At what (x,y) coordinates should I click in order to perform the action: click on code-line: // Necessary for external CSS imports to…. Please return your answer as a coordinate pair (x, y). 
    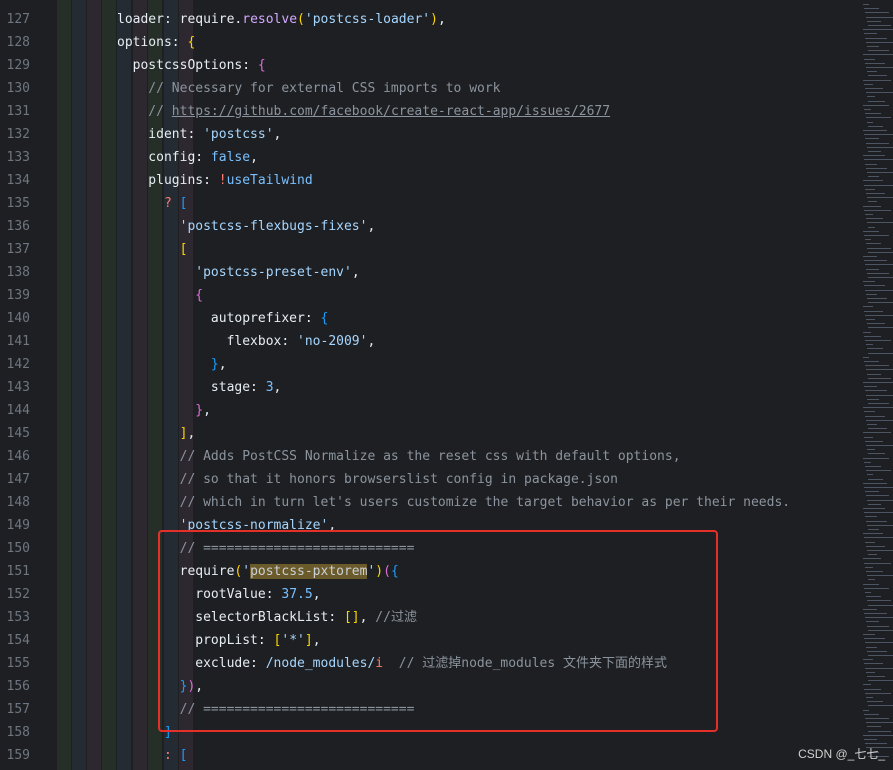
    Looking at the image, I should click on (308, 88).